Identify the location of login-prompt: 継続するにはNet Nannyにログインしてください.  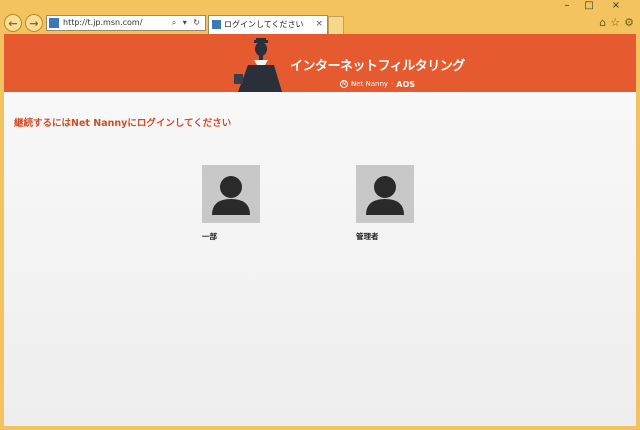
(123, 123).